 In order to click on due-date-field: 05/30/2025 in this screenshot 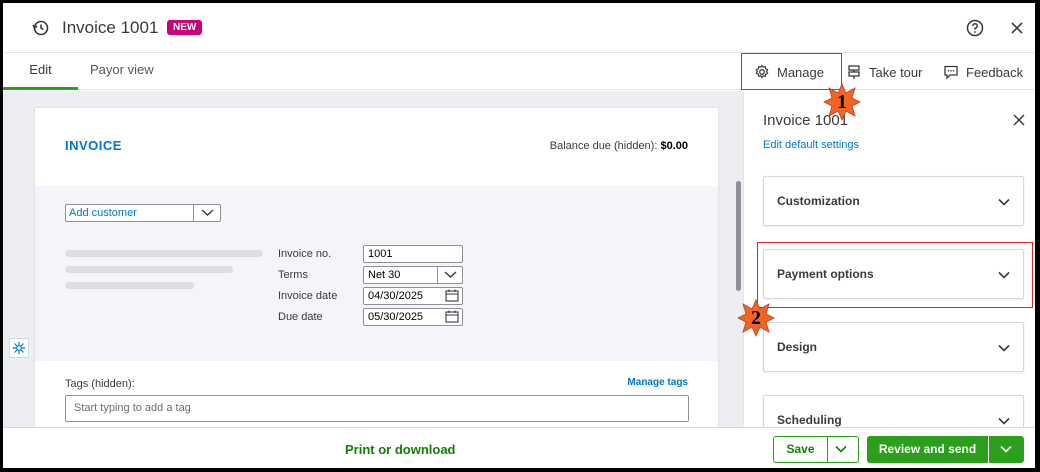, I will do `click(413, 317)`.